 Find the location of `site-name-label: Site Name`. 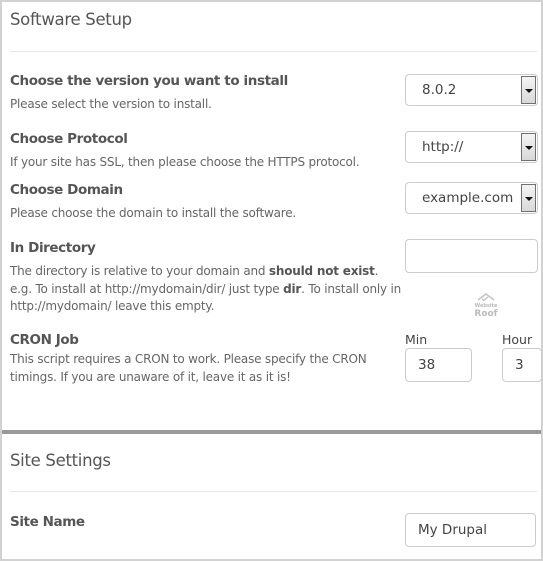

site-name-label: Site Name is located at coordinates (47, 522).